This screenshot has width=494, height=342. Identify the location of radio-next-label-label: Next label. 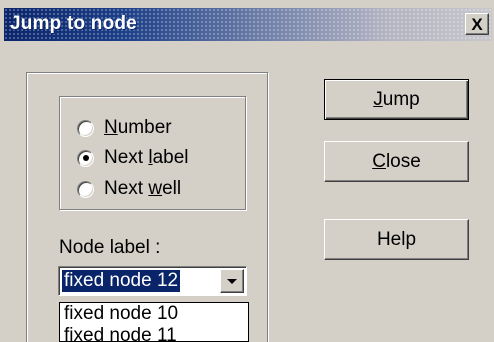
(146, 157).